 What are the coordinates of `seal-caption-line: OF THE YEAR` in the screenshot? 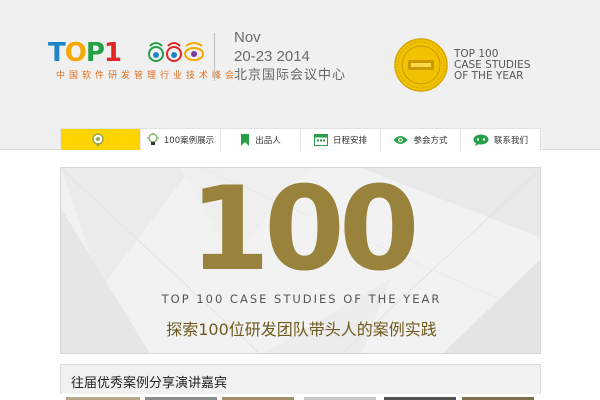 It's located at (489, 76).